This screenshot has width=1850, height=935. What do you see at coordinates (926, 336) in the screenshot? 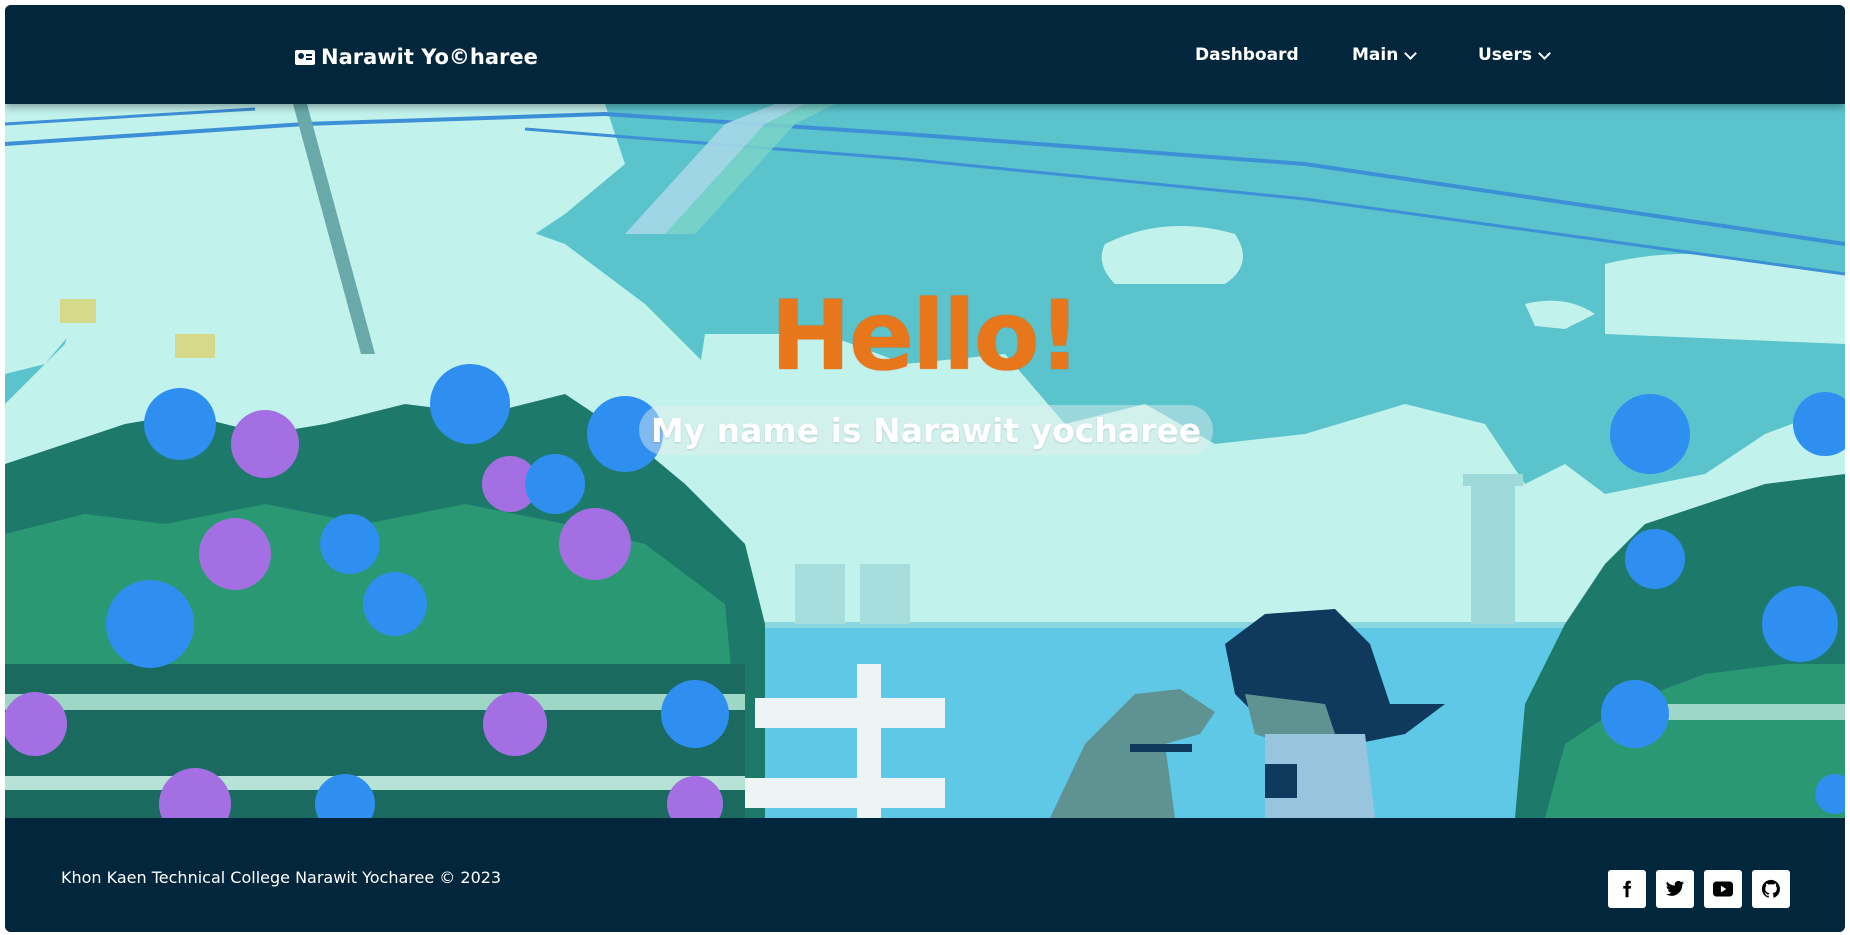
I see `hero-title: Hello!` at bounding box center [926, 336].